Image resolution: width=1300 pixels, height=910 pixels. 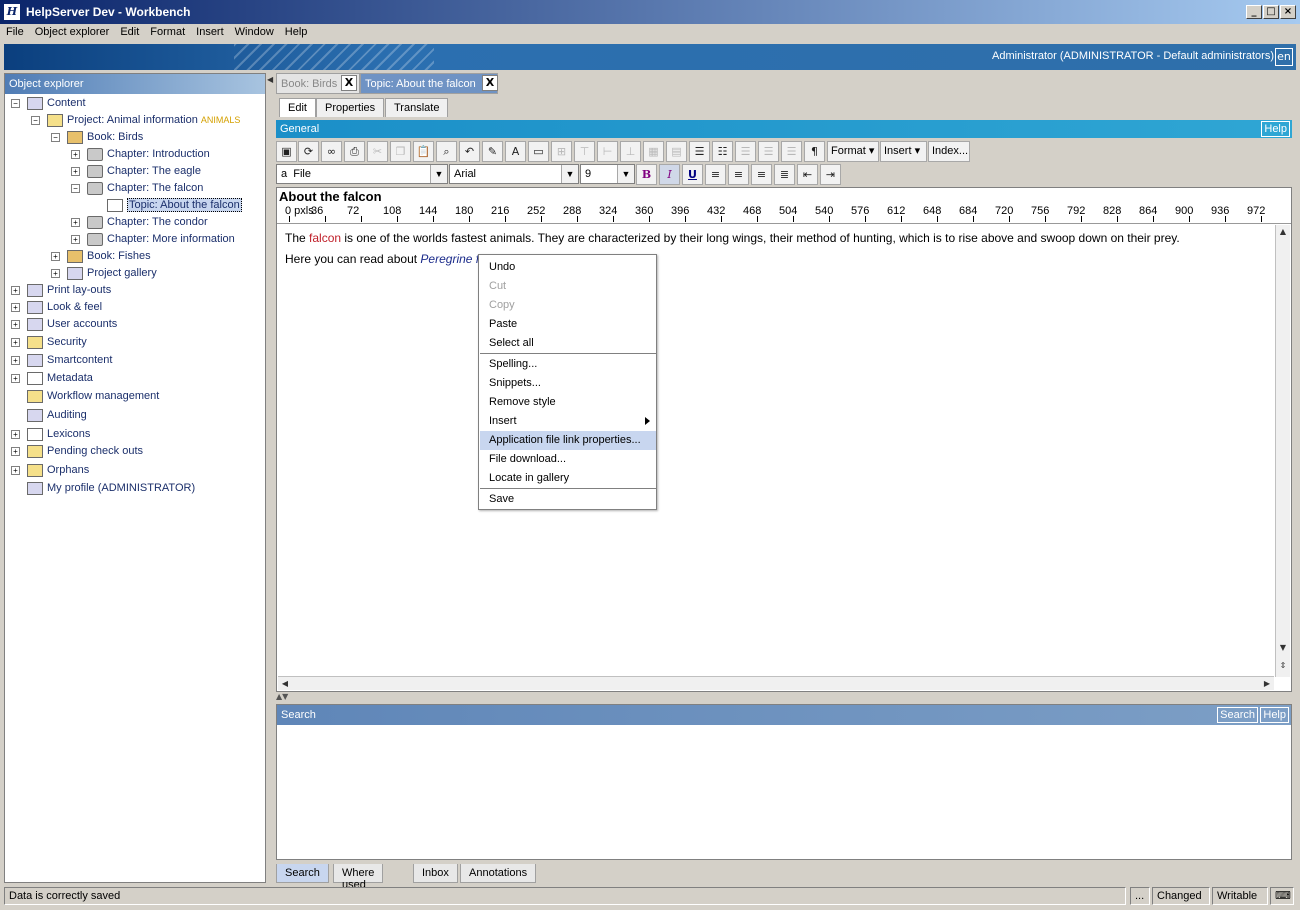 What do you see at coordinates (112, 273) in the screenshot?
I see `tree-node-gallery: Project gallery` at bounding box center [112, 273].